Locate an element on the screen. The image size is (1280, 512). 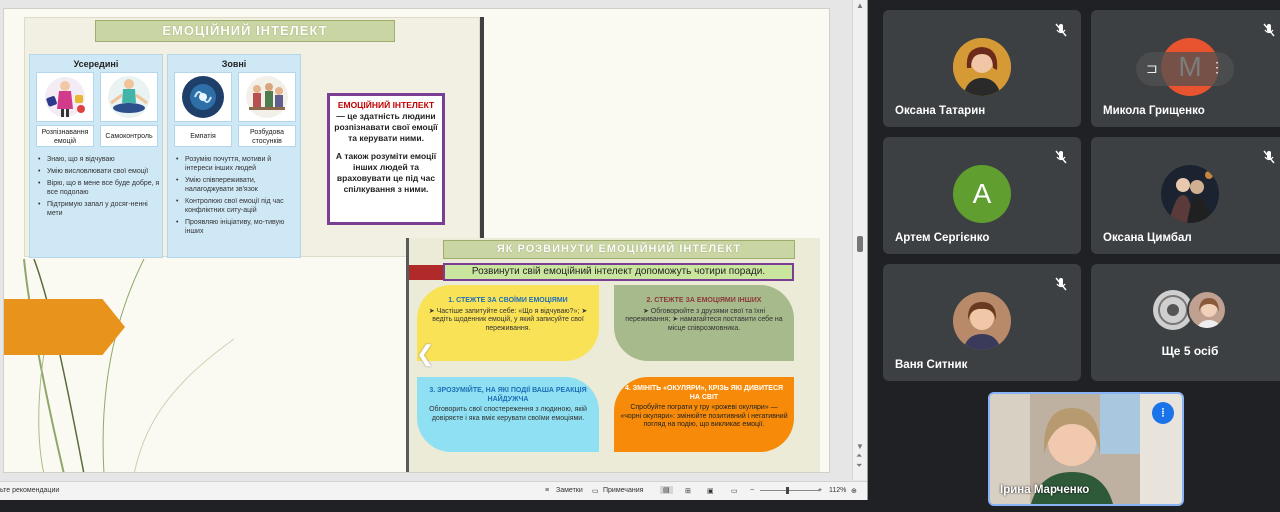
inside-heading: Усередині is located at coordinates (96, 64).